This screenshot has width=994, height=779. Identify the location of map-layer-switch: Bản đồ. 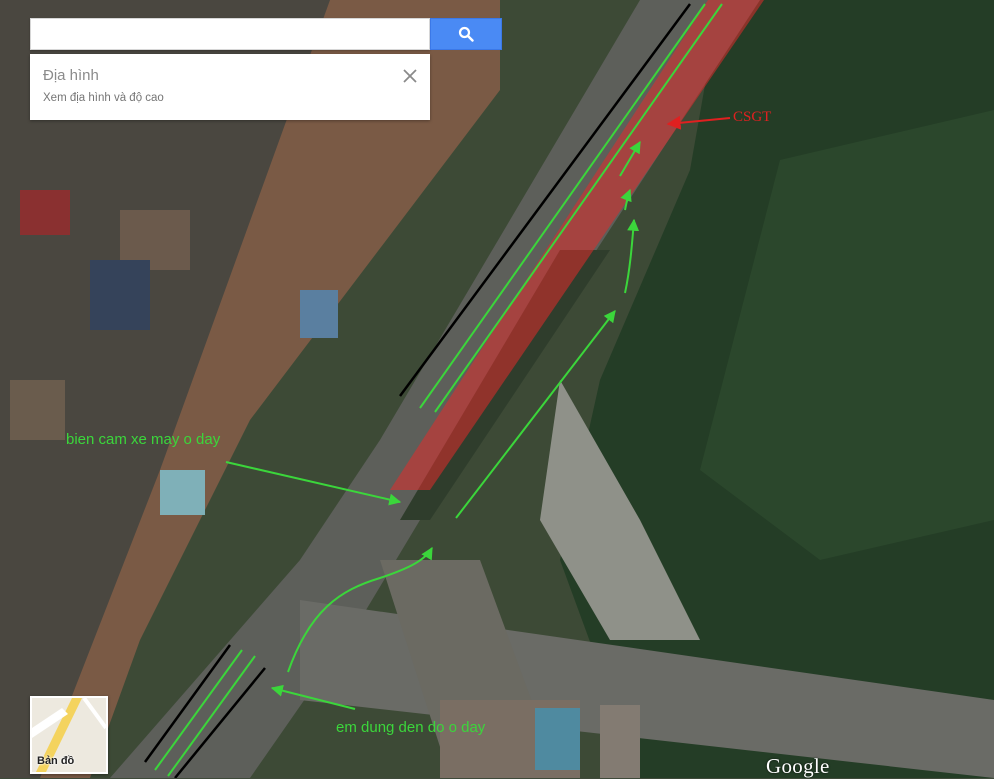
(69, 735).